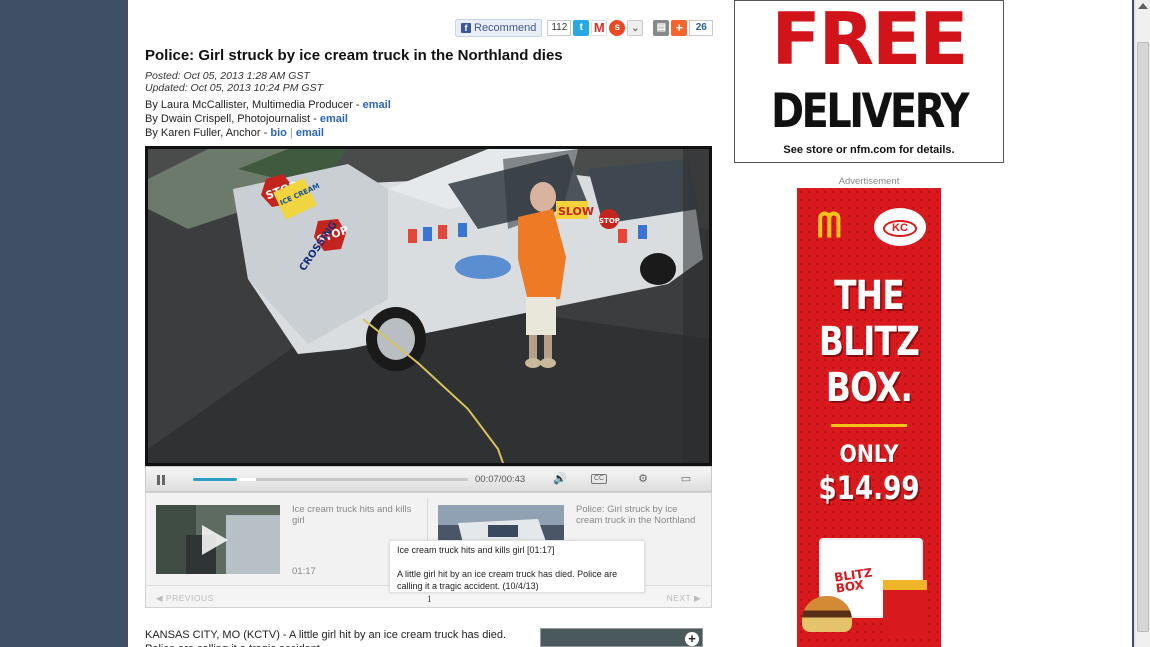 This screenshot has height=647, width=1150. Describe the element at coordinates (215, 479) in the screenshot. I see `progress-fill` at that location.